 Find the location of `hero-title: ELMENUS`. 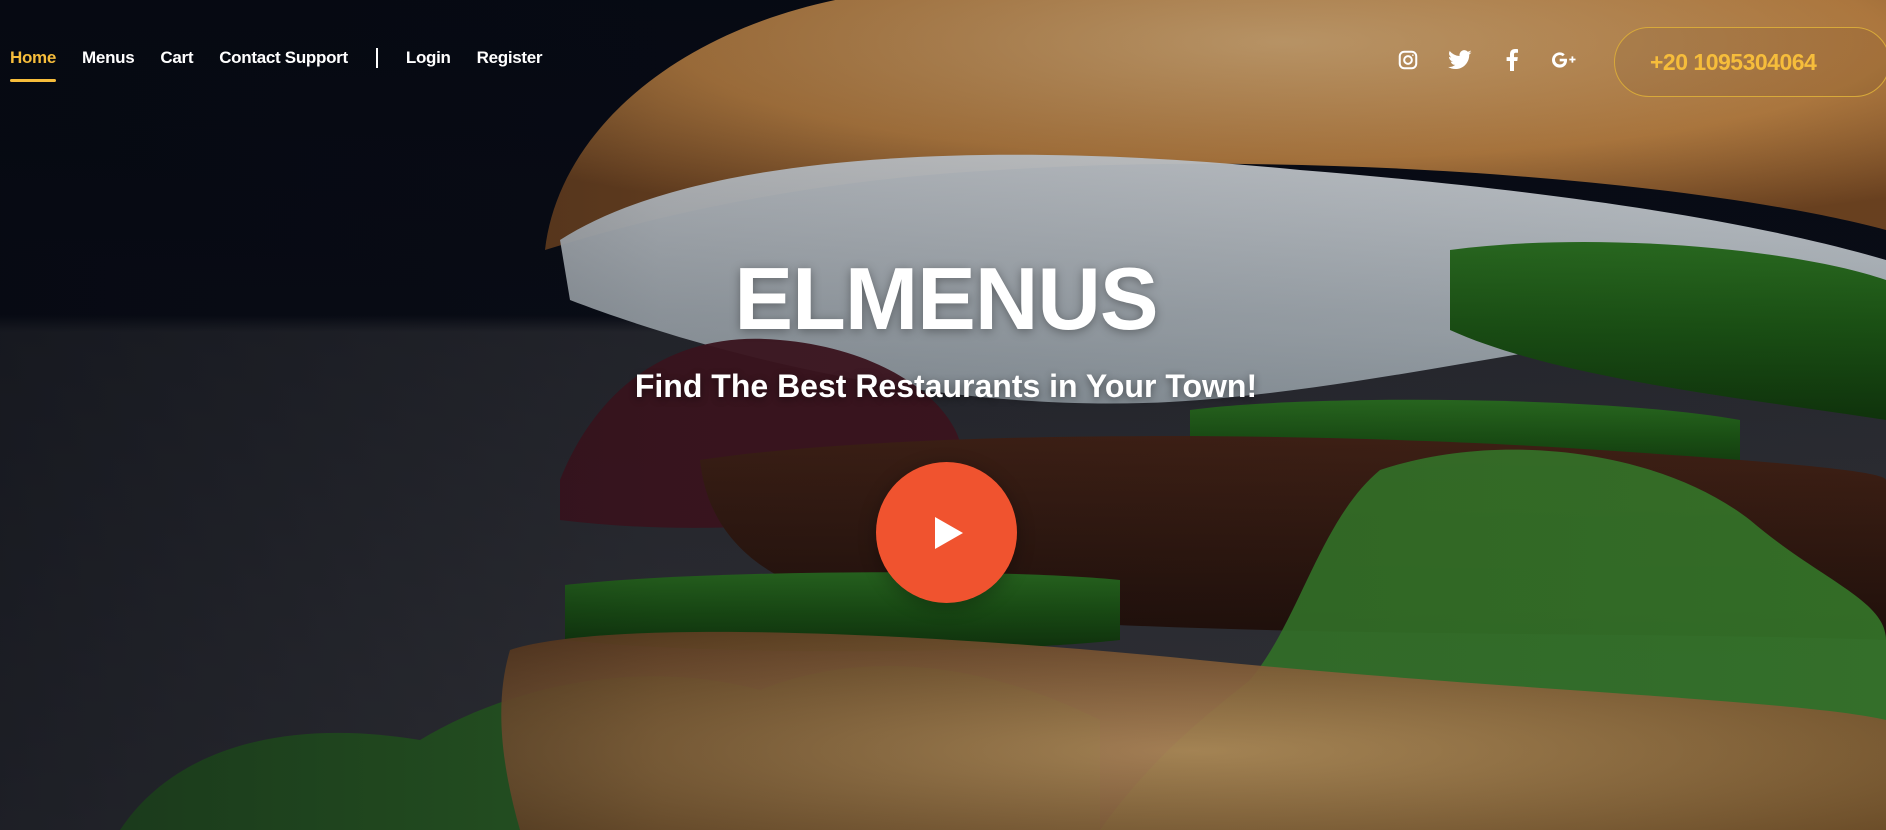

hero-title: ELMENUS is located at coordinates (946, 298).